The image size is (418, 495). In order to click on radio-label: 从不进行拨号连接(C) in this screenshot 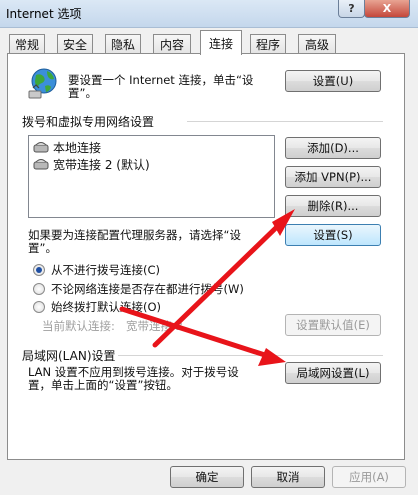, I will do `click(106, 270)`.